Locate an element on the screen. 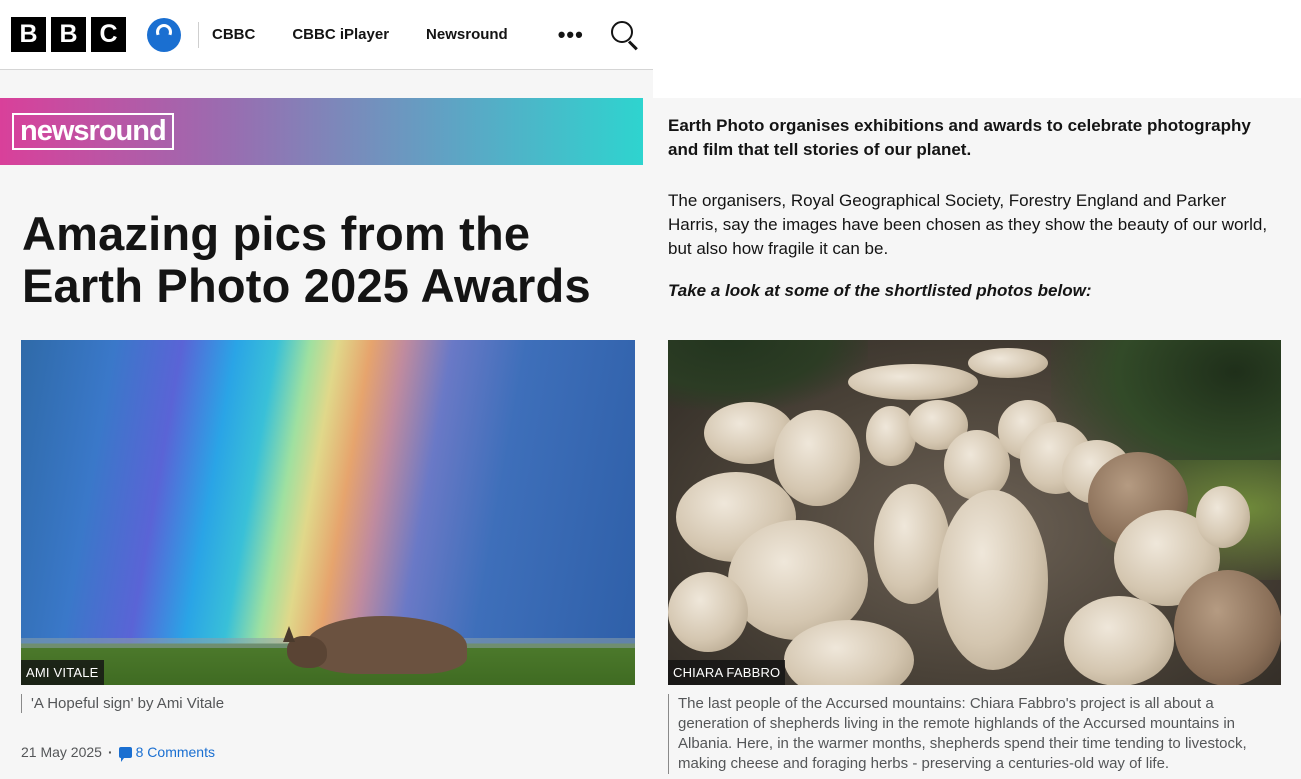 The height and width of the screenshot is (779, 1301). photo-caption: 'A Hopeful sign' by Ami Vitale is located at coordinates (122, 703).